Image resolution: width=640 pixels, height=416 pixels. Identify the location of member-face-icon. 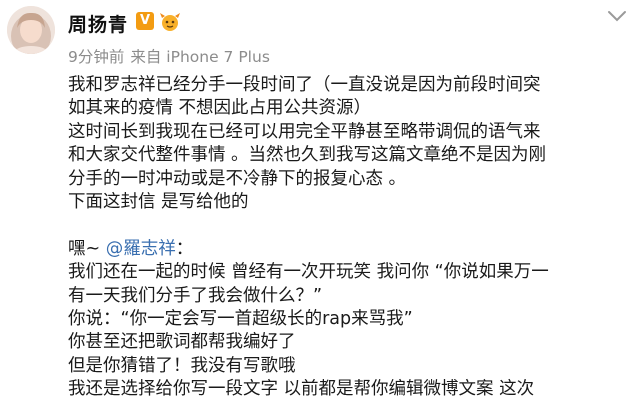
(170, 22).